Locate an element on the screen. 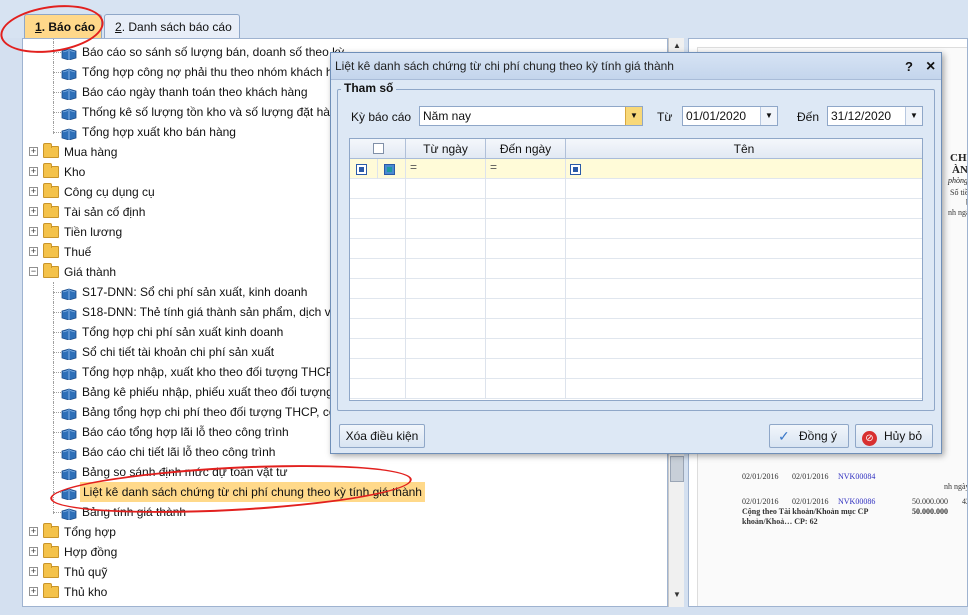 This screenshot has height=615, width=968. tree-folder: + Hợp đồng is located at coordinates (345, 552).